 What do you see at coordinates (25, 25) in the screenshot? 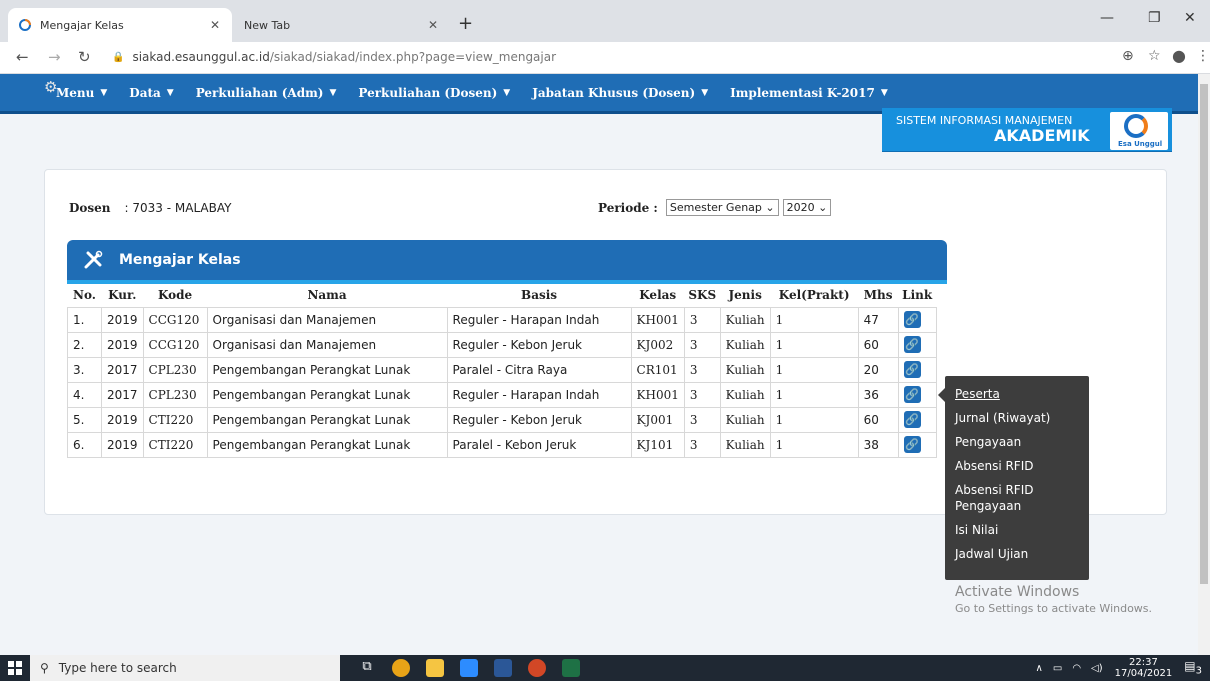
I see `site-favicon-icon` at bounding box center [25, 25].